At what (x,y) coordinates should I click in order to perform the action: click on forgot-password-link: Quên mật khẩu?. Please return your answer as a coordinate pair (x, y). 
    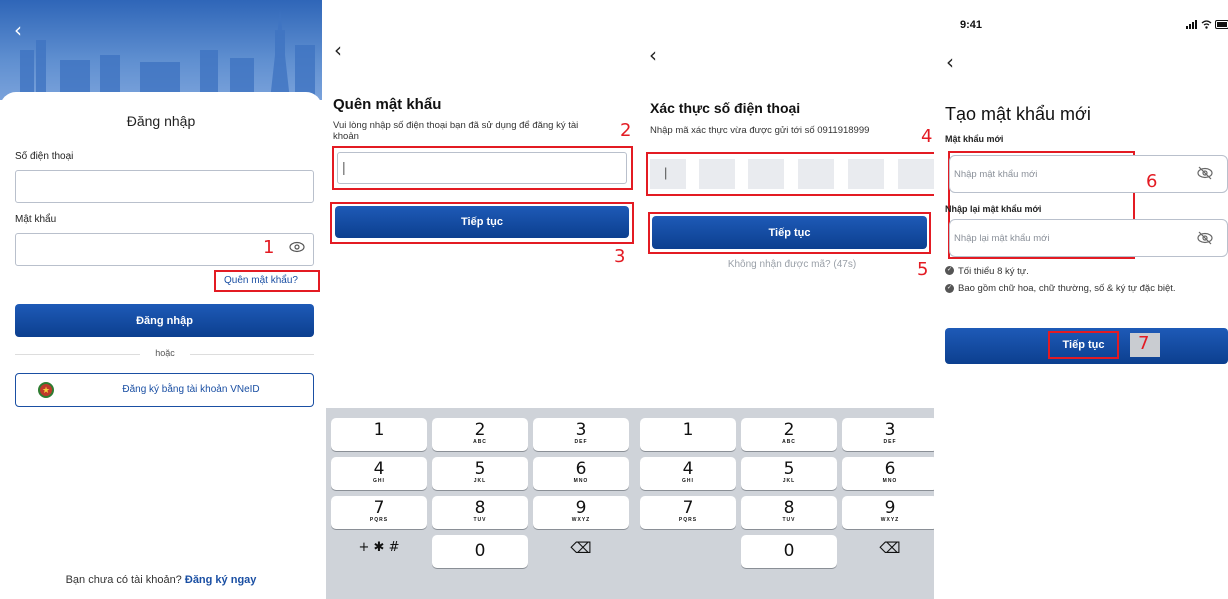
    Looking at the image, I should click on (261, 280).